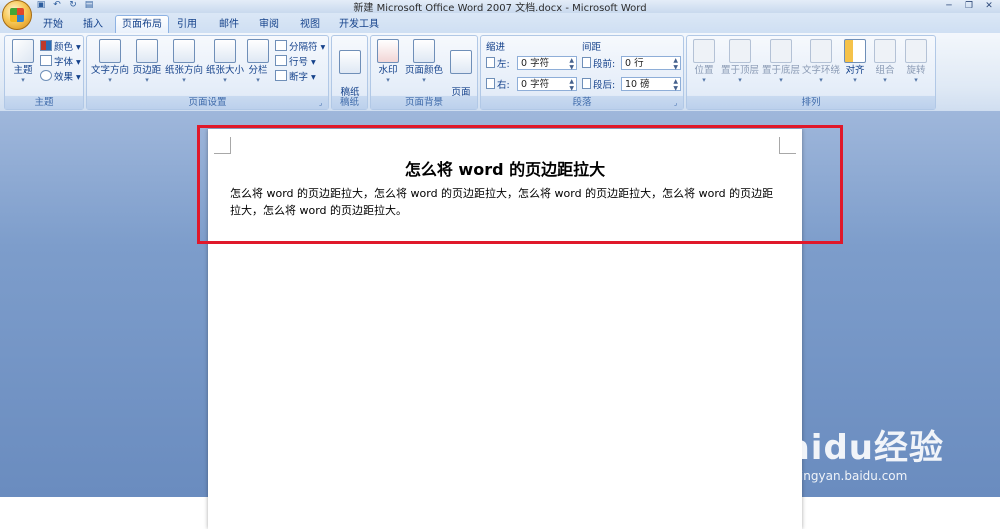 The image size is (1000, 529). I want to click on page-color-button: 页面颜色 ▾, so click(424, 61).